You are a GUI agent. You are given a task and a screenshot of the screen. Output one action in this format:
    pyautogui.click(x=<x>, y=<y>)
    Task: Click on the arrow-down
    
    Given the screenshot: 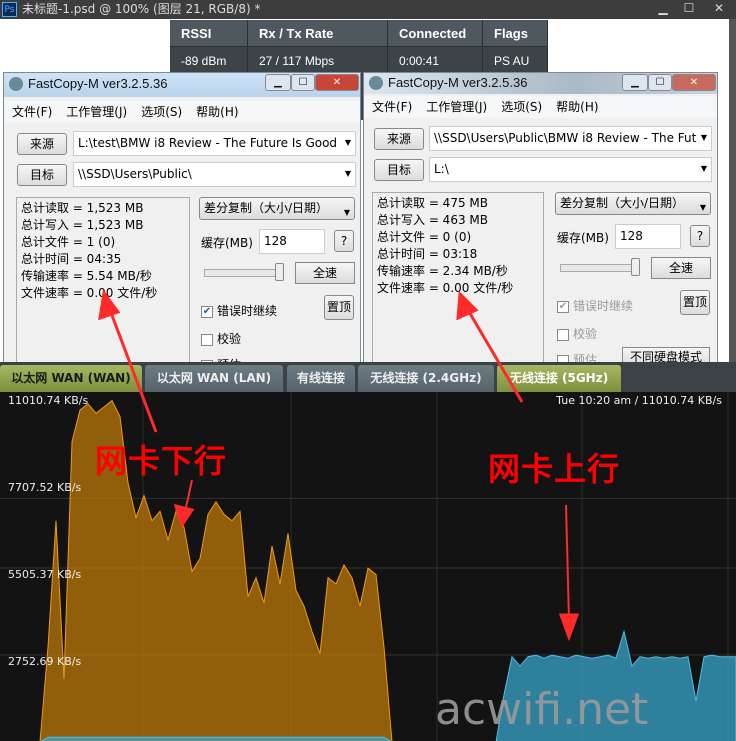 What is the action you would take?
    pyautogui.click(x=567, y=562)
    